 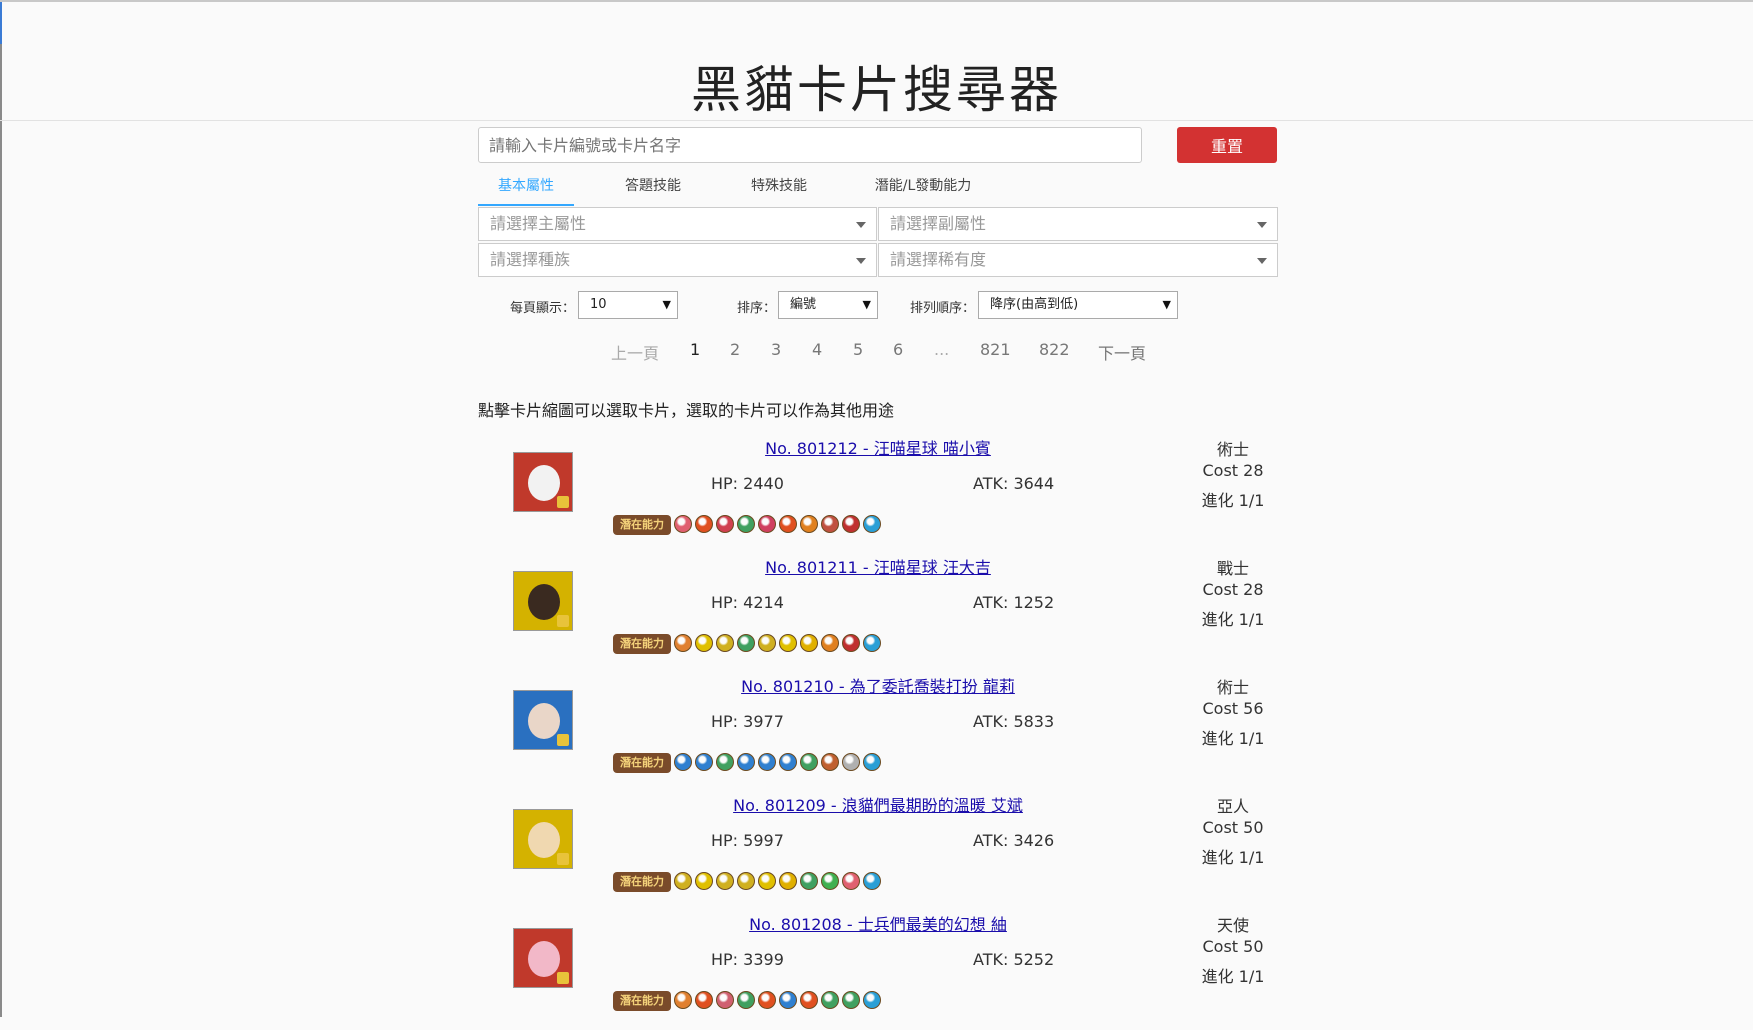 What do you see at coordinates (695, 349) in the screenshot?
I see `page-button-1: 1` at bounding box center [695, 349].